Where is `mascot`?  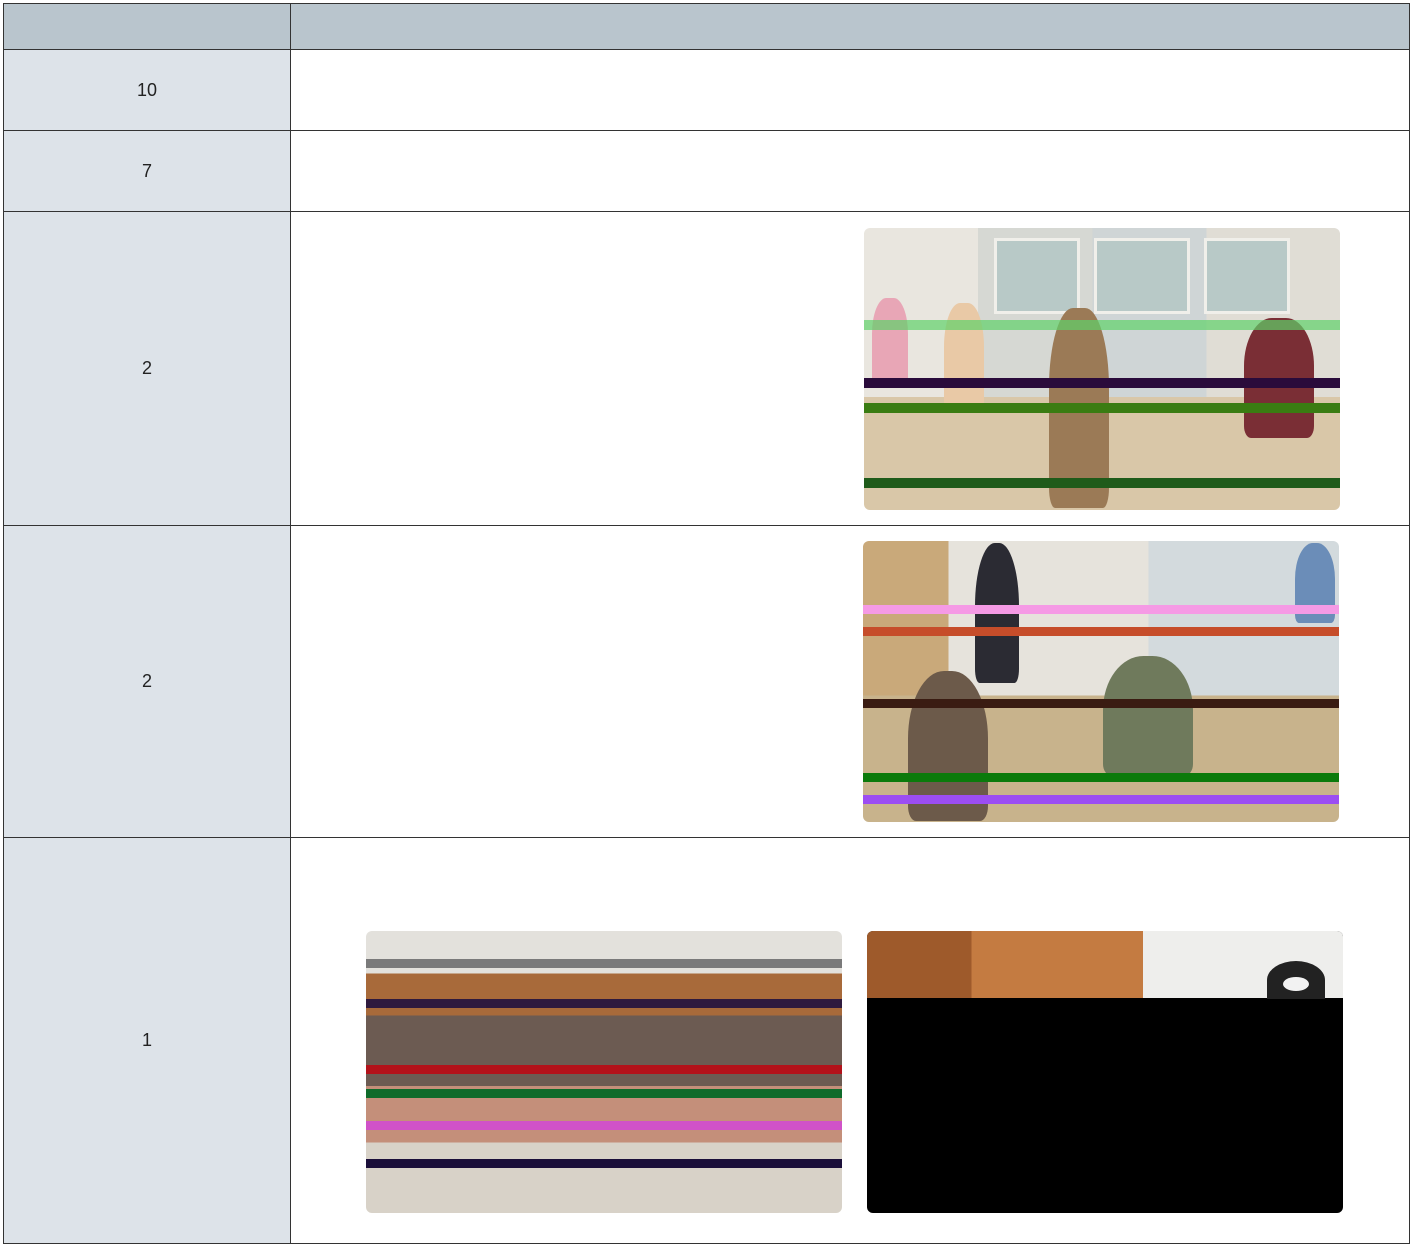
mascot is located at coordinates (1296, 980).